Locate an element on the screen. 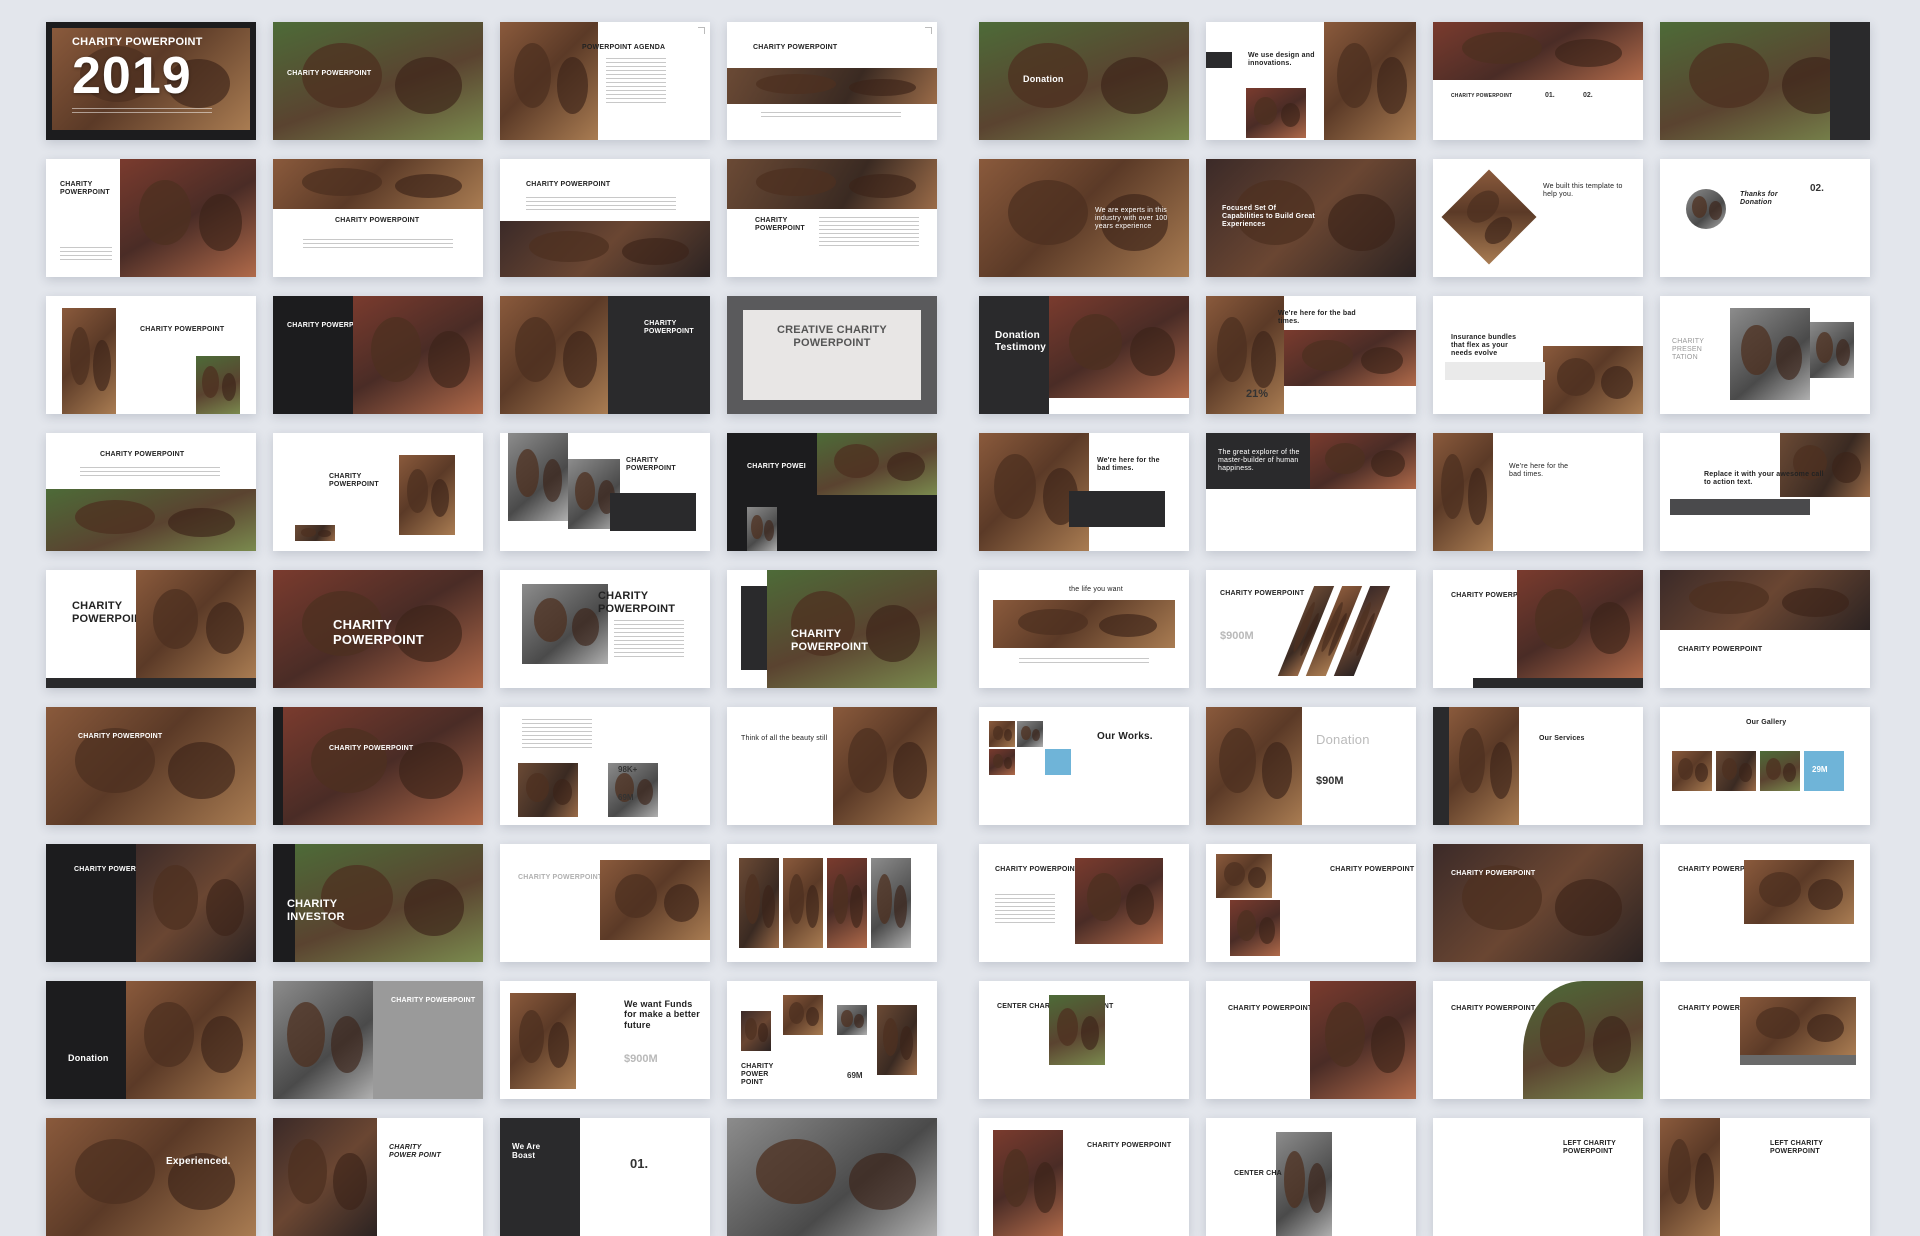 Image resolution: width=1920 pixels, height=1236 pixels. slide-thumbnail: CHARITY POWER POINT is located at coordinates (378, 1177).